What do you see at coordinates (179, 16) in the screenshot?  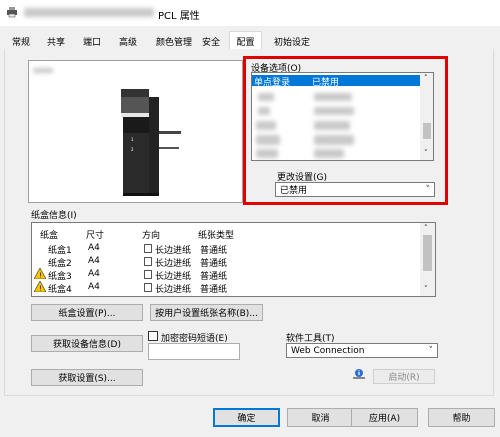 I see `window-title: PCL 属性` at bounding box center [179, 16].